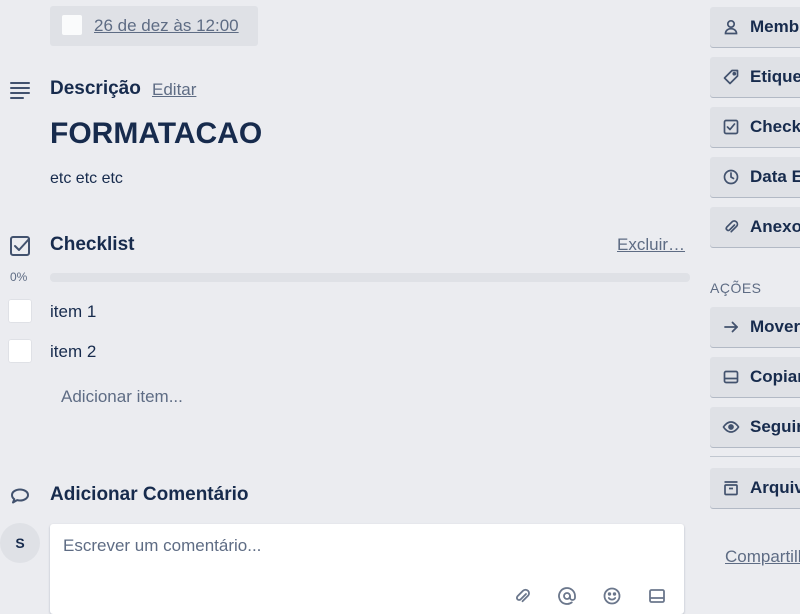 The width and height of the screenshot is (800, 614). Describe the element at coordinates (20, 543) in the screenshot. I see `avatar: S` at that location.